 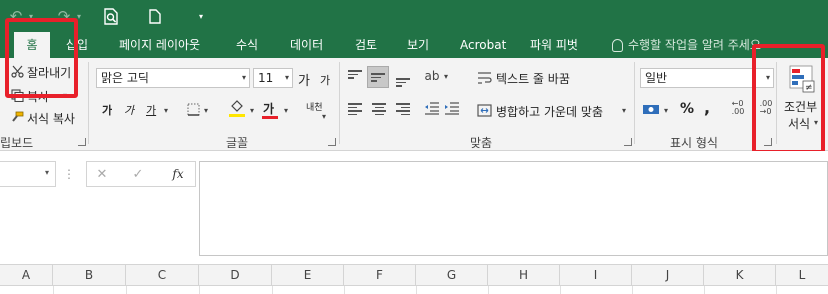 I want to click on enter-icon: ✓, so click(x=138, y=174).